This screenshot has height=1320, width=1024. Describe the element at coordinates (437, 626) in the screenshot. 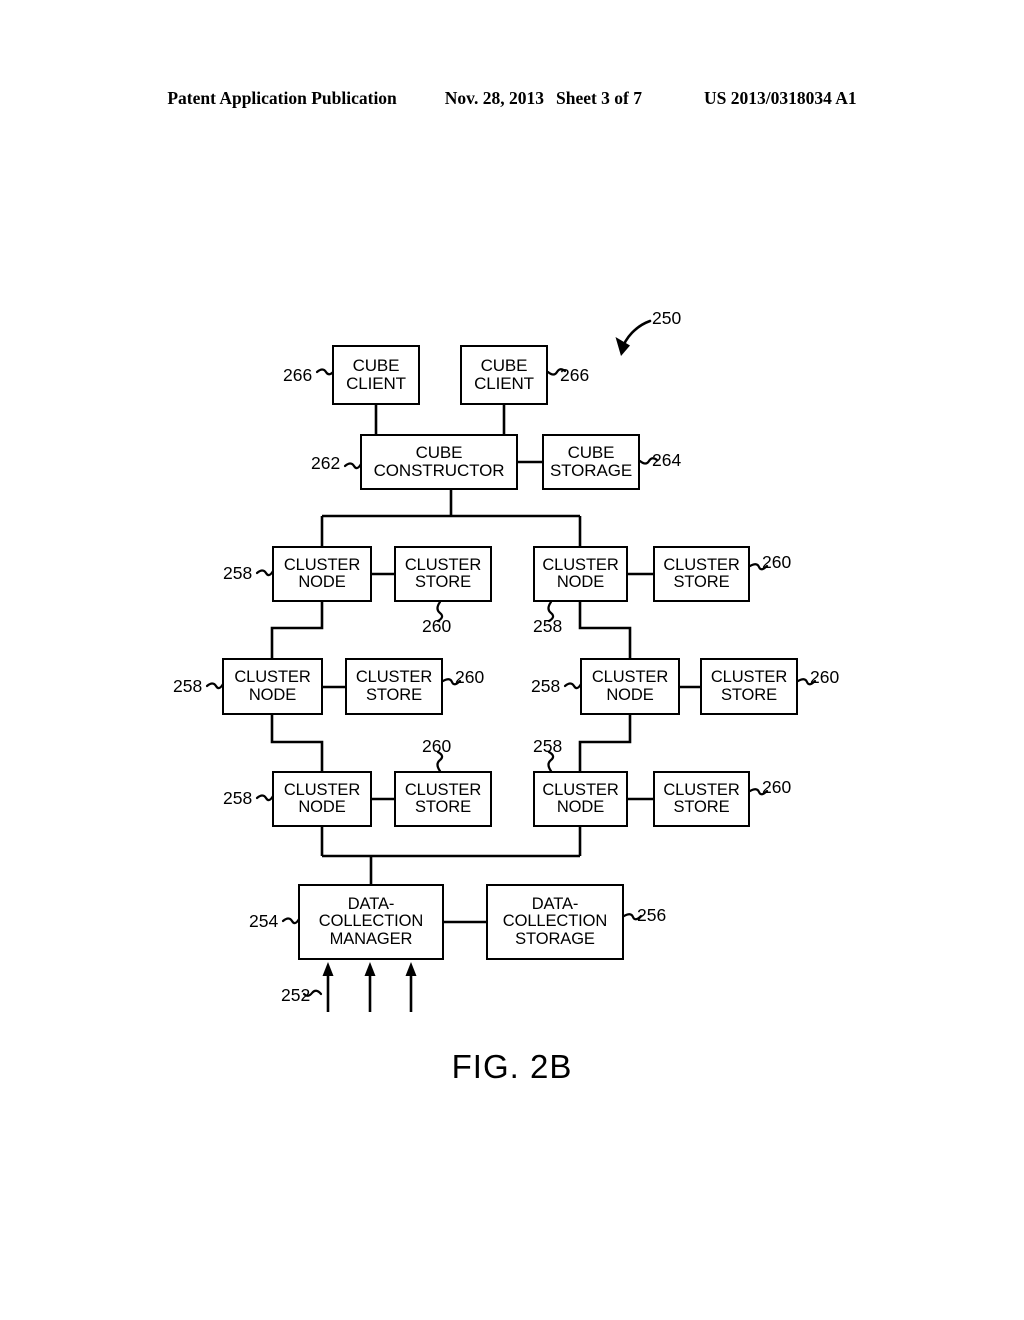

I see `ref-260-r1-left: 260` at that location.